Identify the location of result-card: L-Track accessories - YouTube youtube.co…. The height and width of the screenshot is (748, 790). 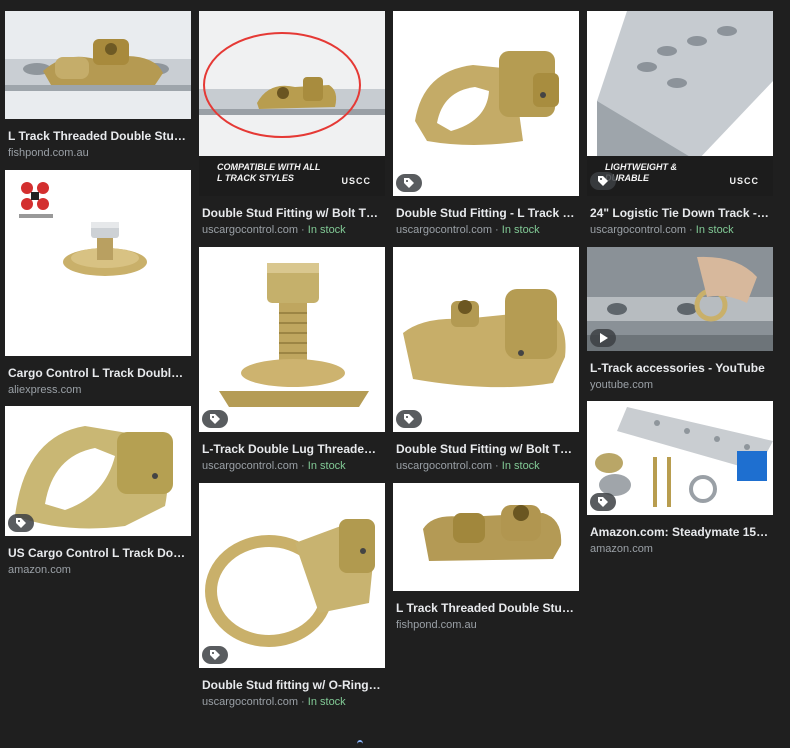
(680, 319).